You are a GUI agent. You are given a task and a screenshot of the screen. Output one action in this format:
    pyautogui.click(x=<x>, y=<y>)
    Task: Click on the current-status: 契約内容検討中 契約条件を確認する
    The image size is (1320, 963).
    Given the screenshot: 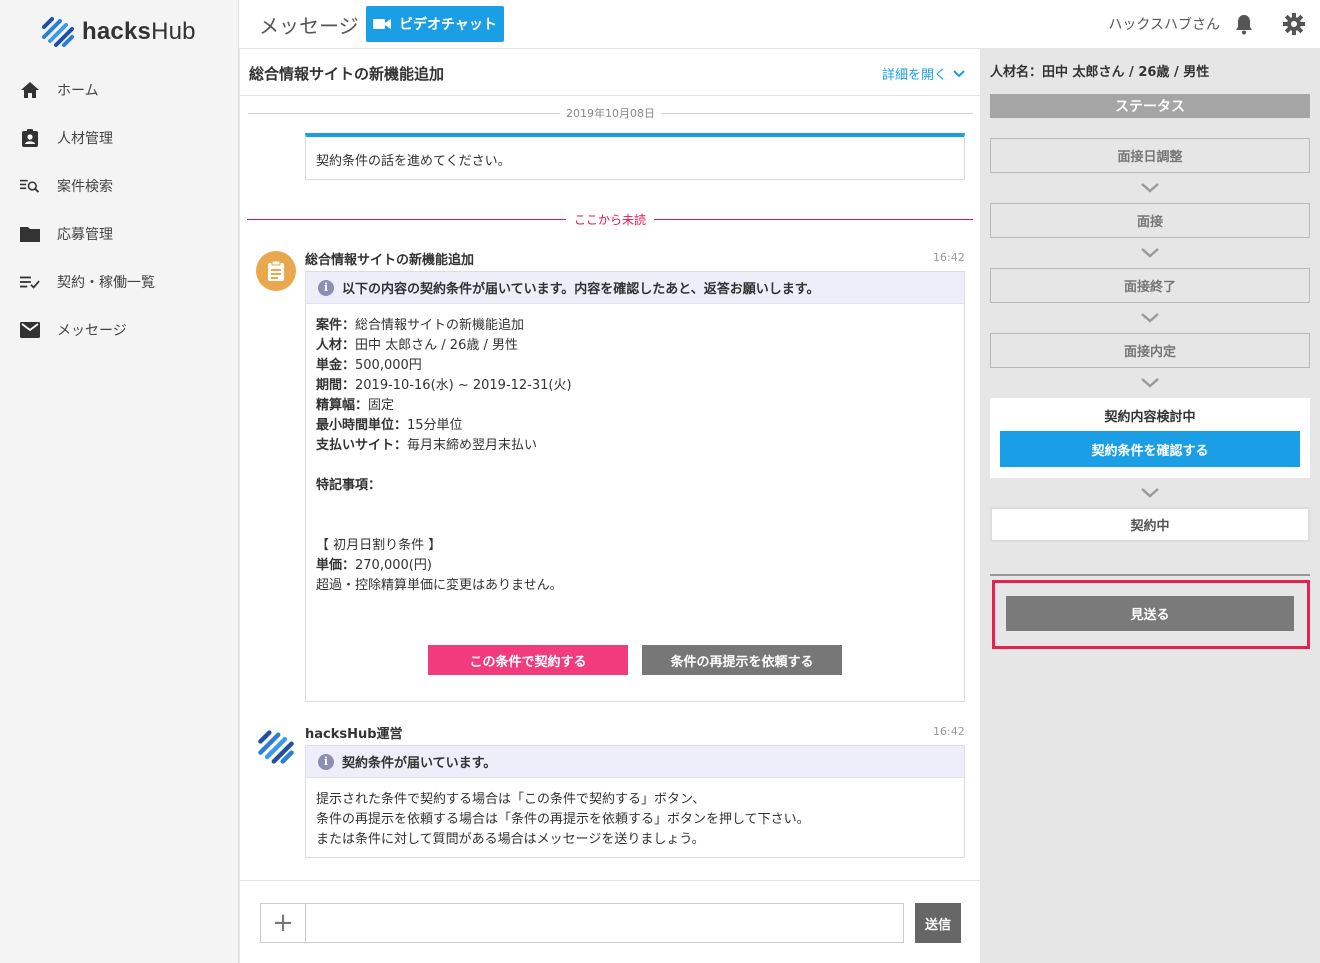 What is the action you would take?
    pyautogui.click(x=1150, y=438)
    